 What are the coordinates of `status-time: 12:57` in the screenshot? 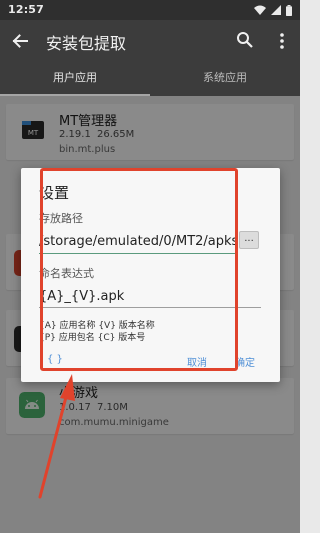 It's located at (26, 9).